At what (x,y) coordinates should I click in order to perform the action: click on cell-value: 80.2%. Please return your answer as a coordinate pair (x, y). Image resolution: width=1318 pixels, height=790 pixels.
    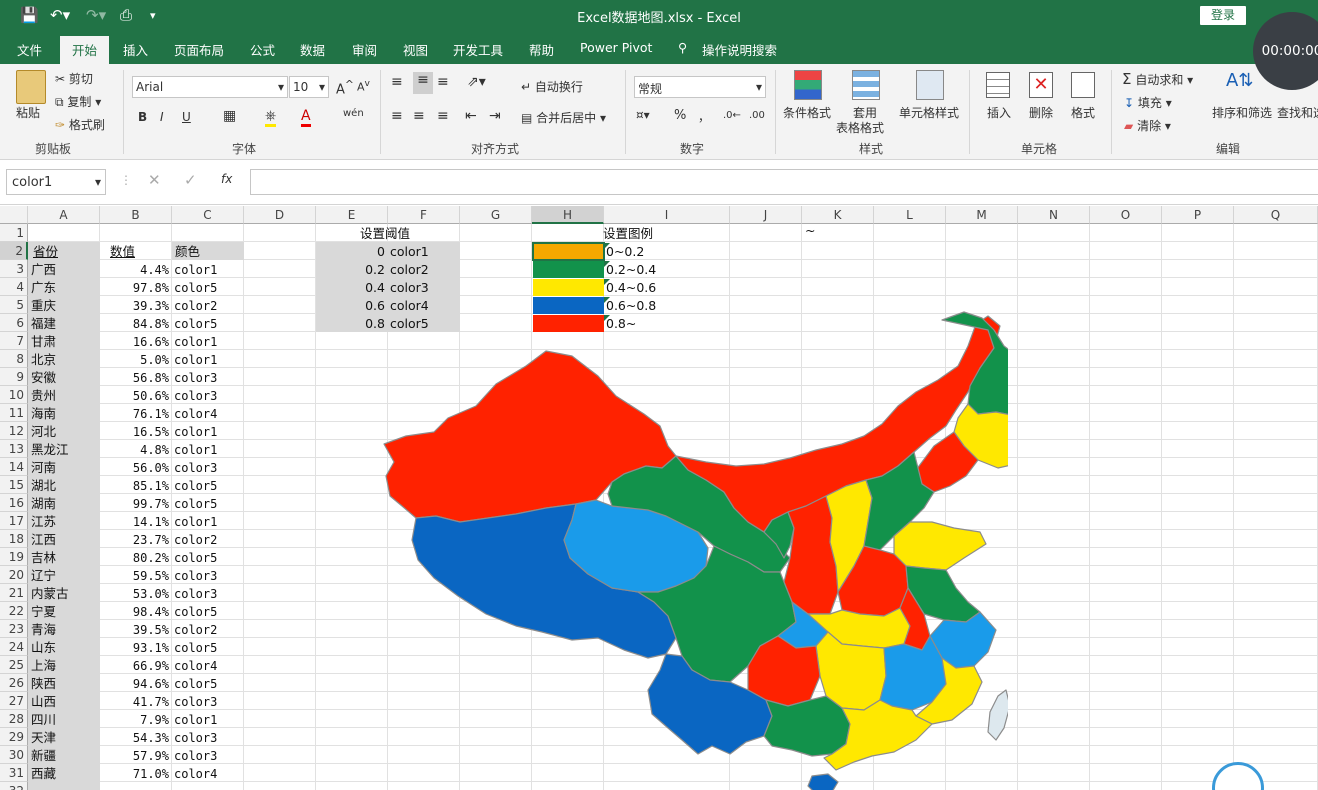
    Looking at the image, I should click on (136, 558).